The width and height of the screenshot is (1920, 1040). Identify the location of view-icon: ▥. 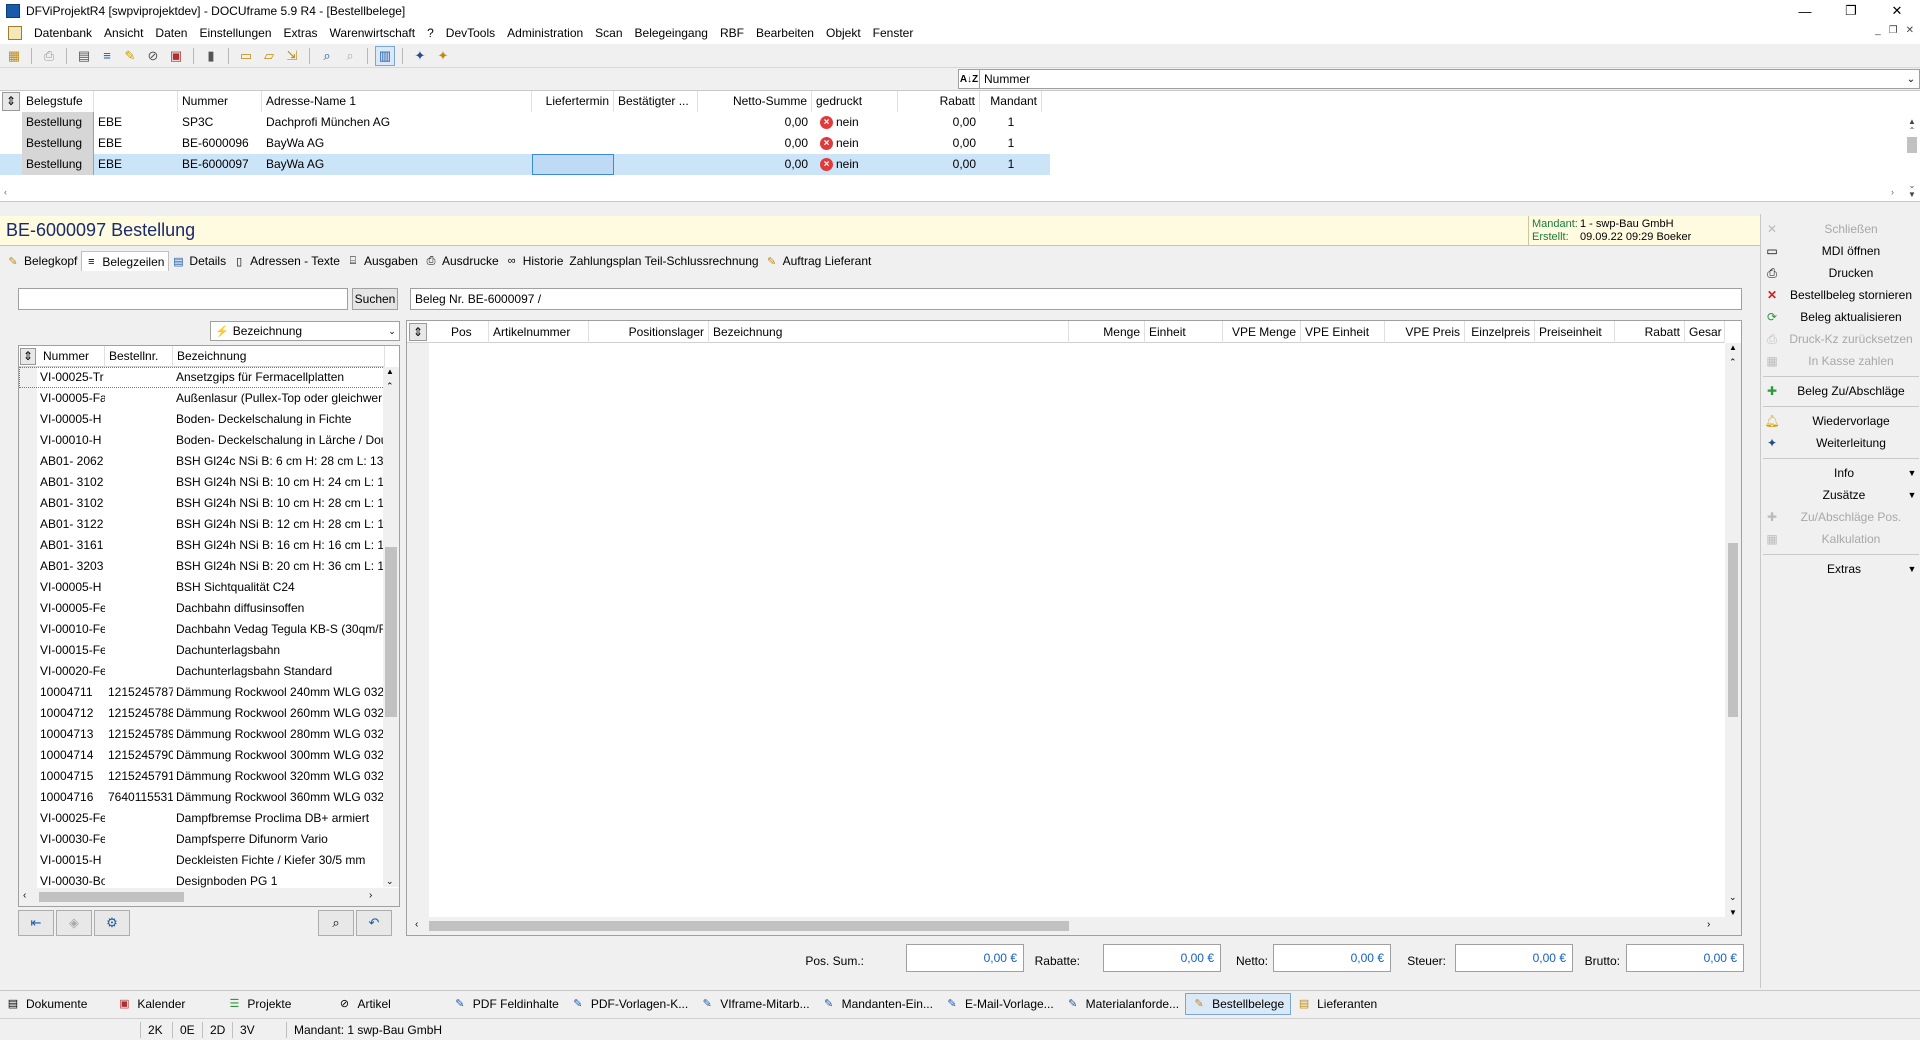
(385, 55).